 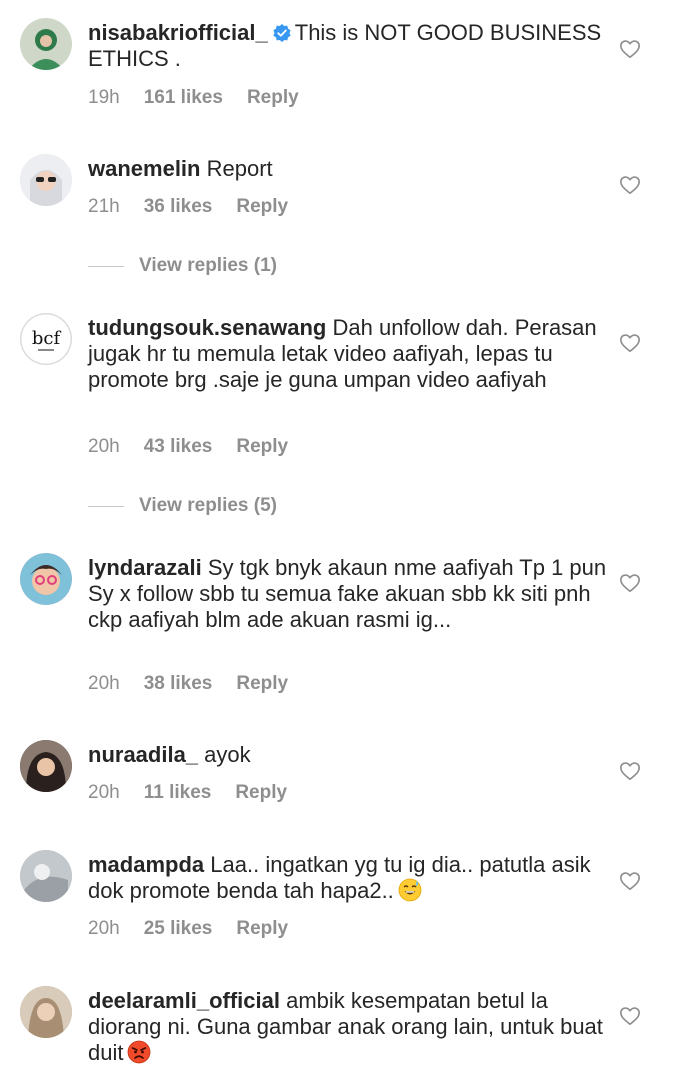 I want to click on avatar: bcf, so click(x=46, y=339).